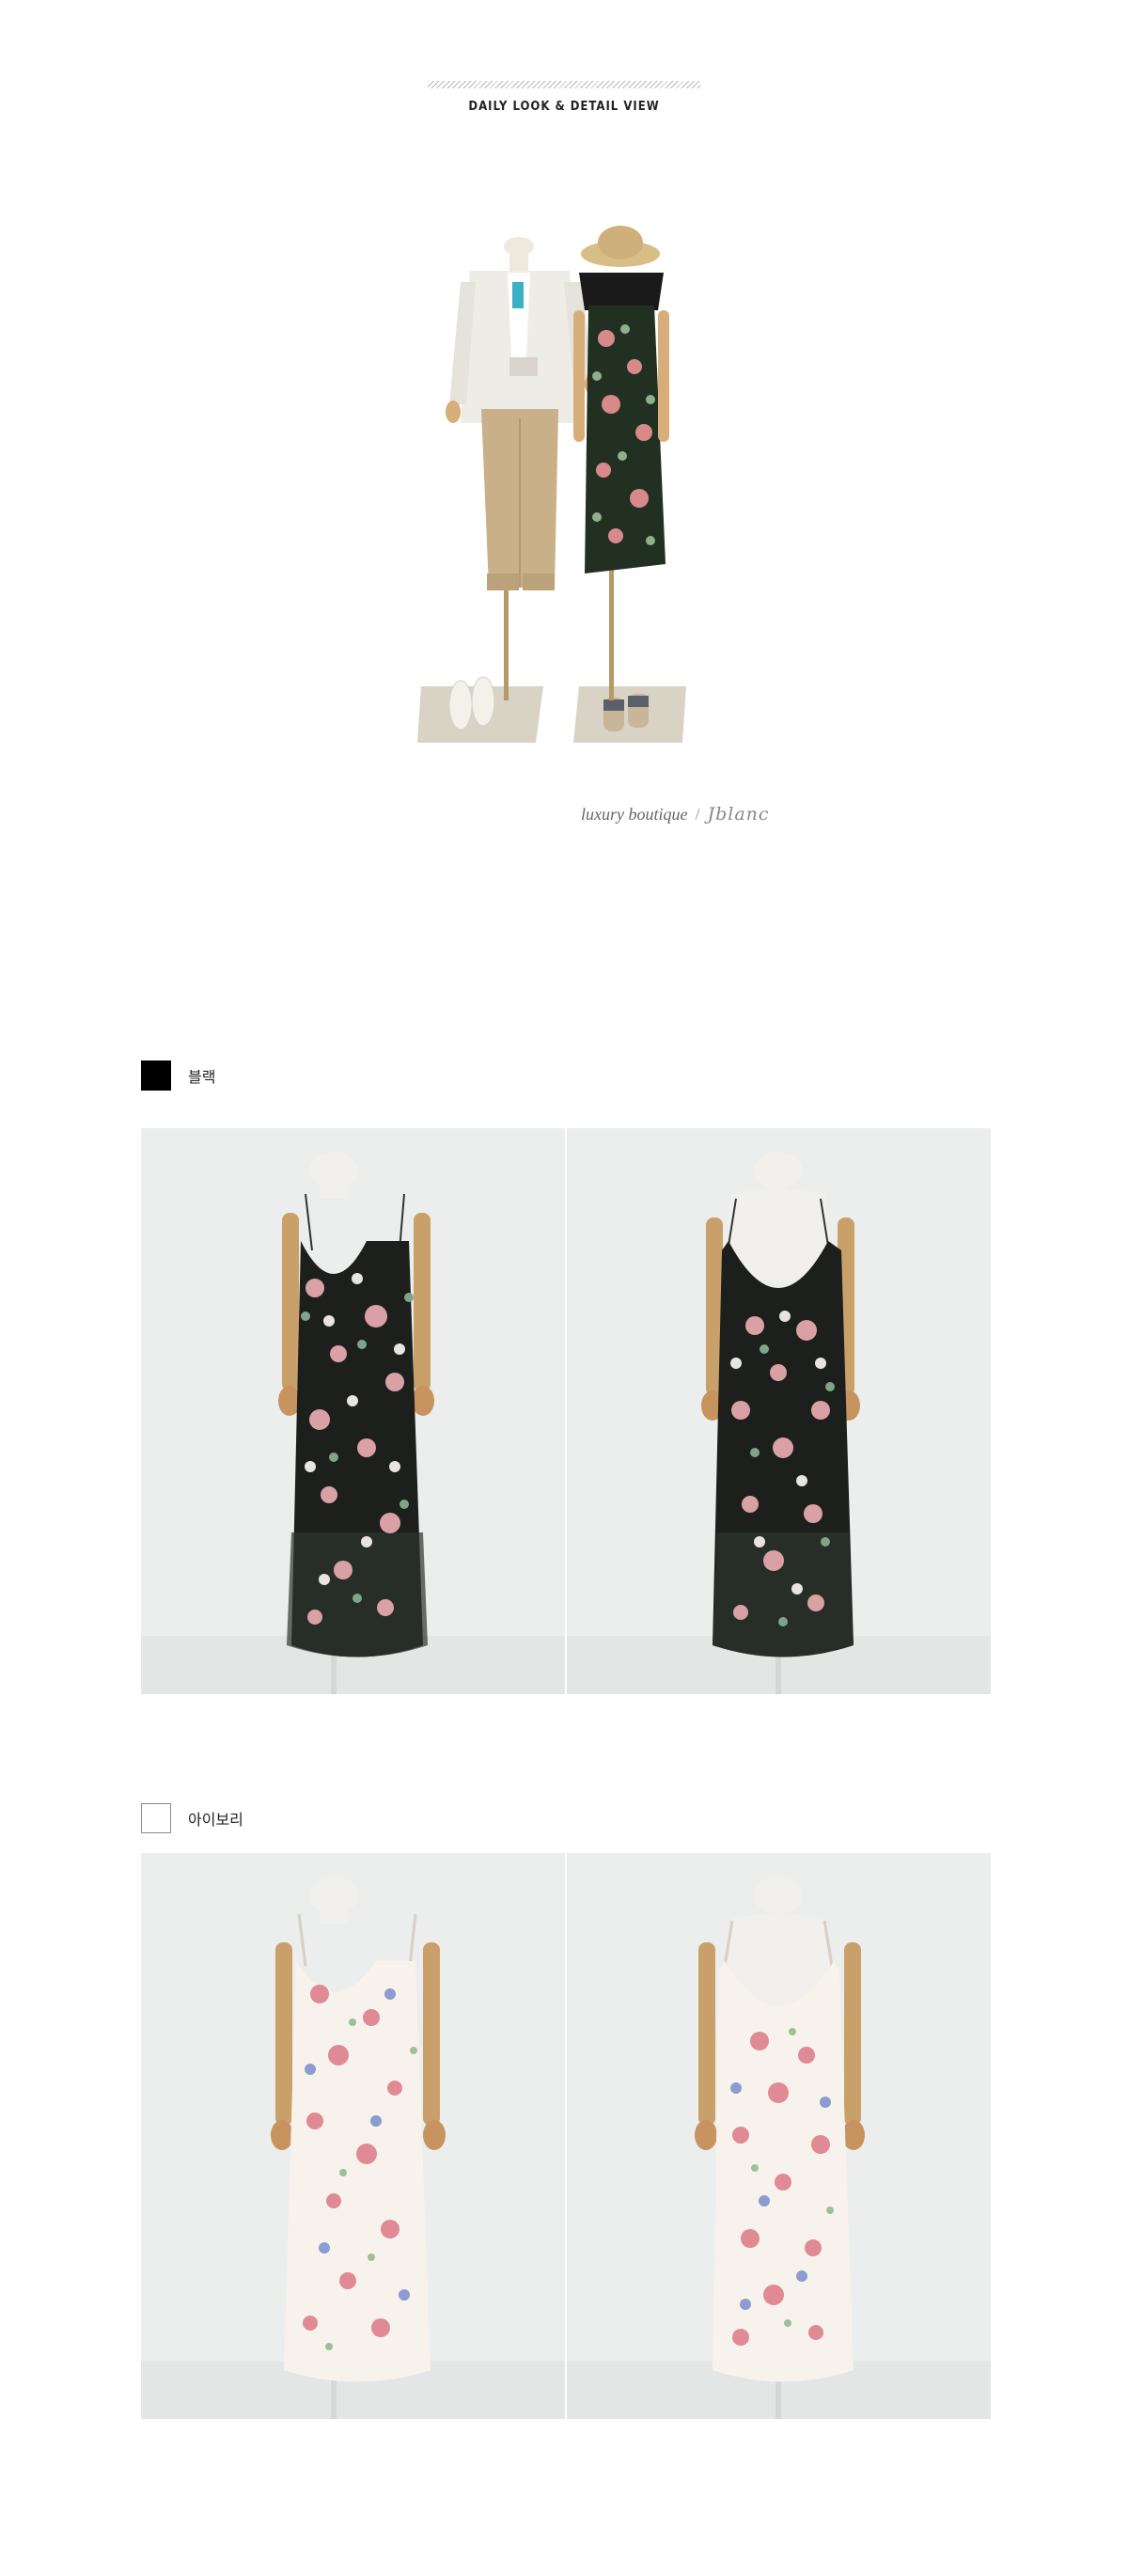 Image resolution: width=1128 pixels, height=2576 pixels. I want to click on brand-logo: Jblanc, so click(738, 815).